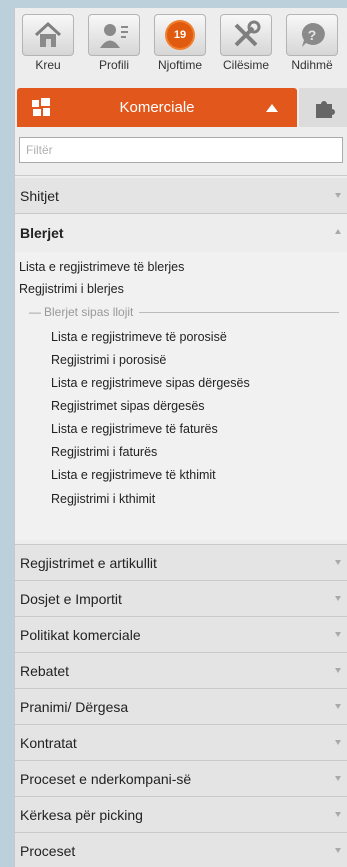 The height and width of the screenshot is (867, 347). I want to click on home-icon, so click(48, 35).